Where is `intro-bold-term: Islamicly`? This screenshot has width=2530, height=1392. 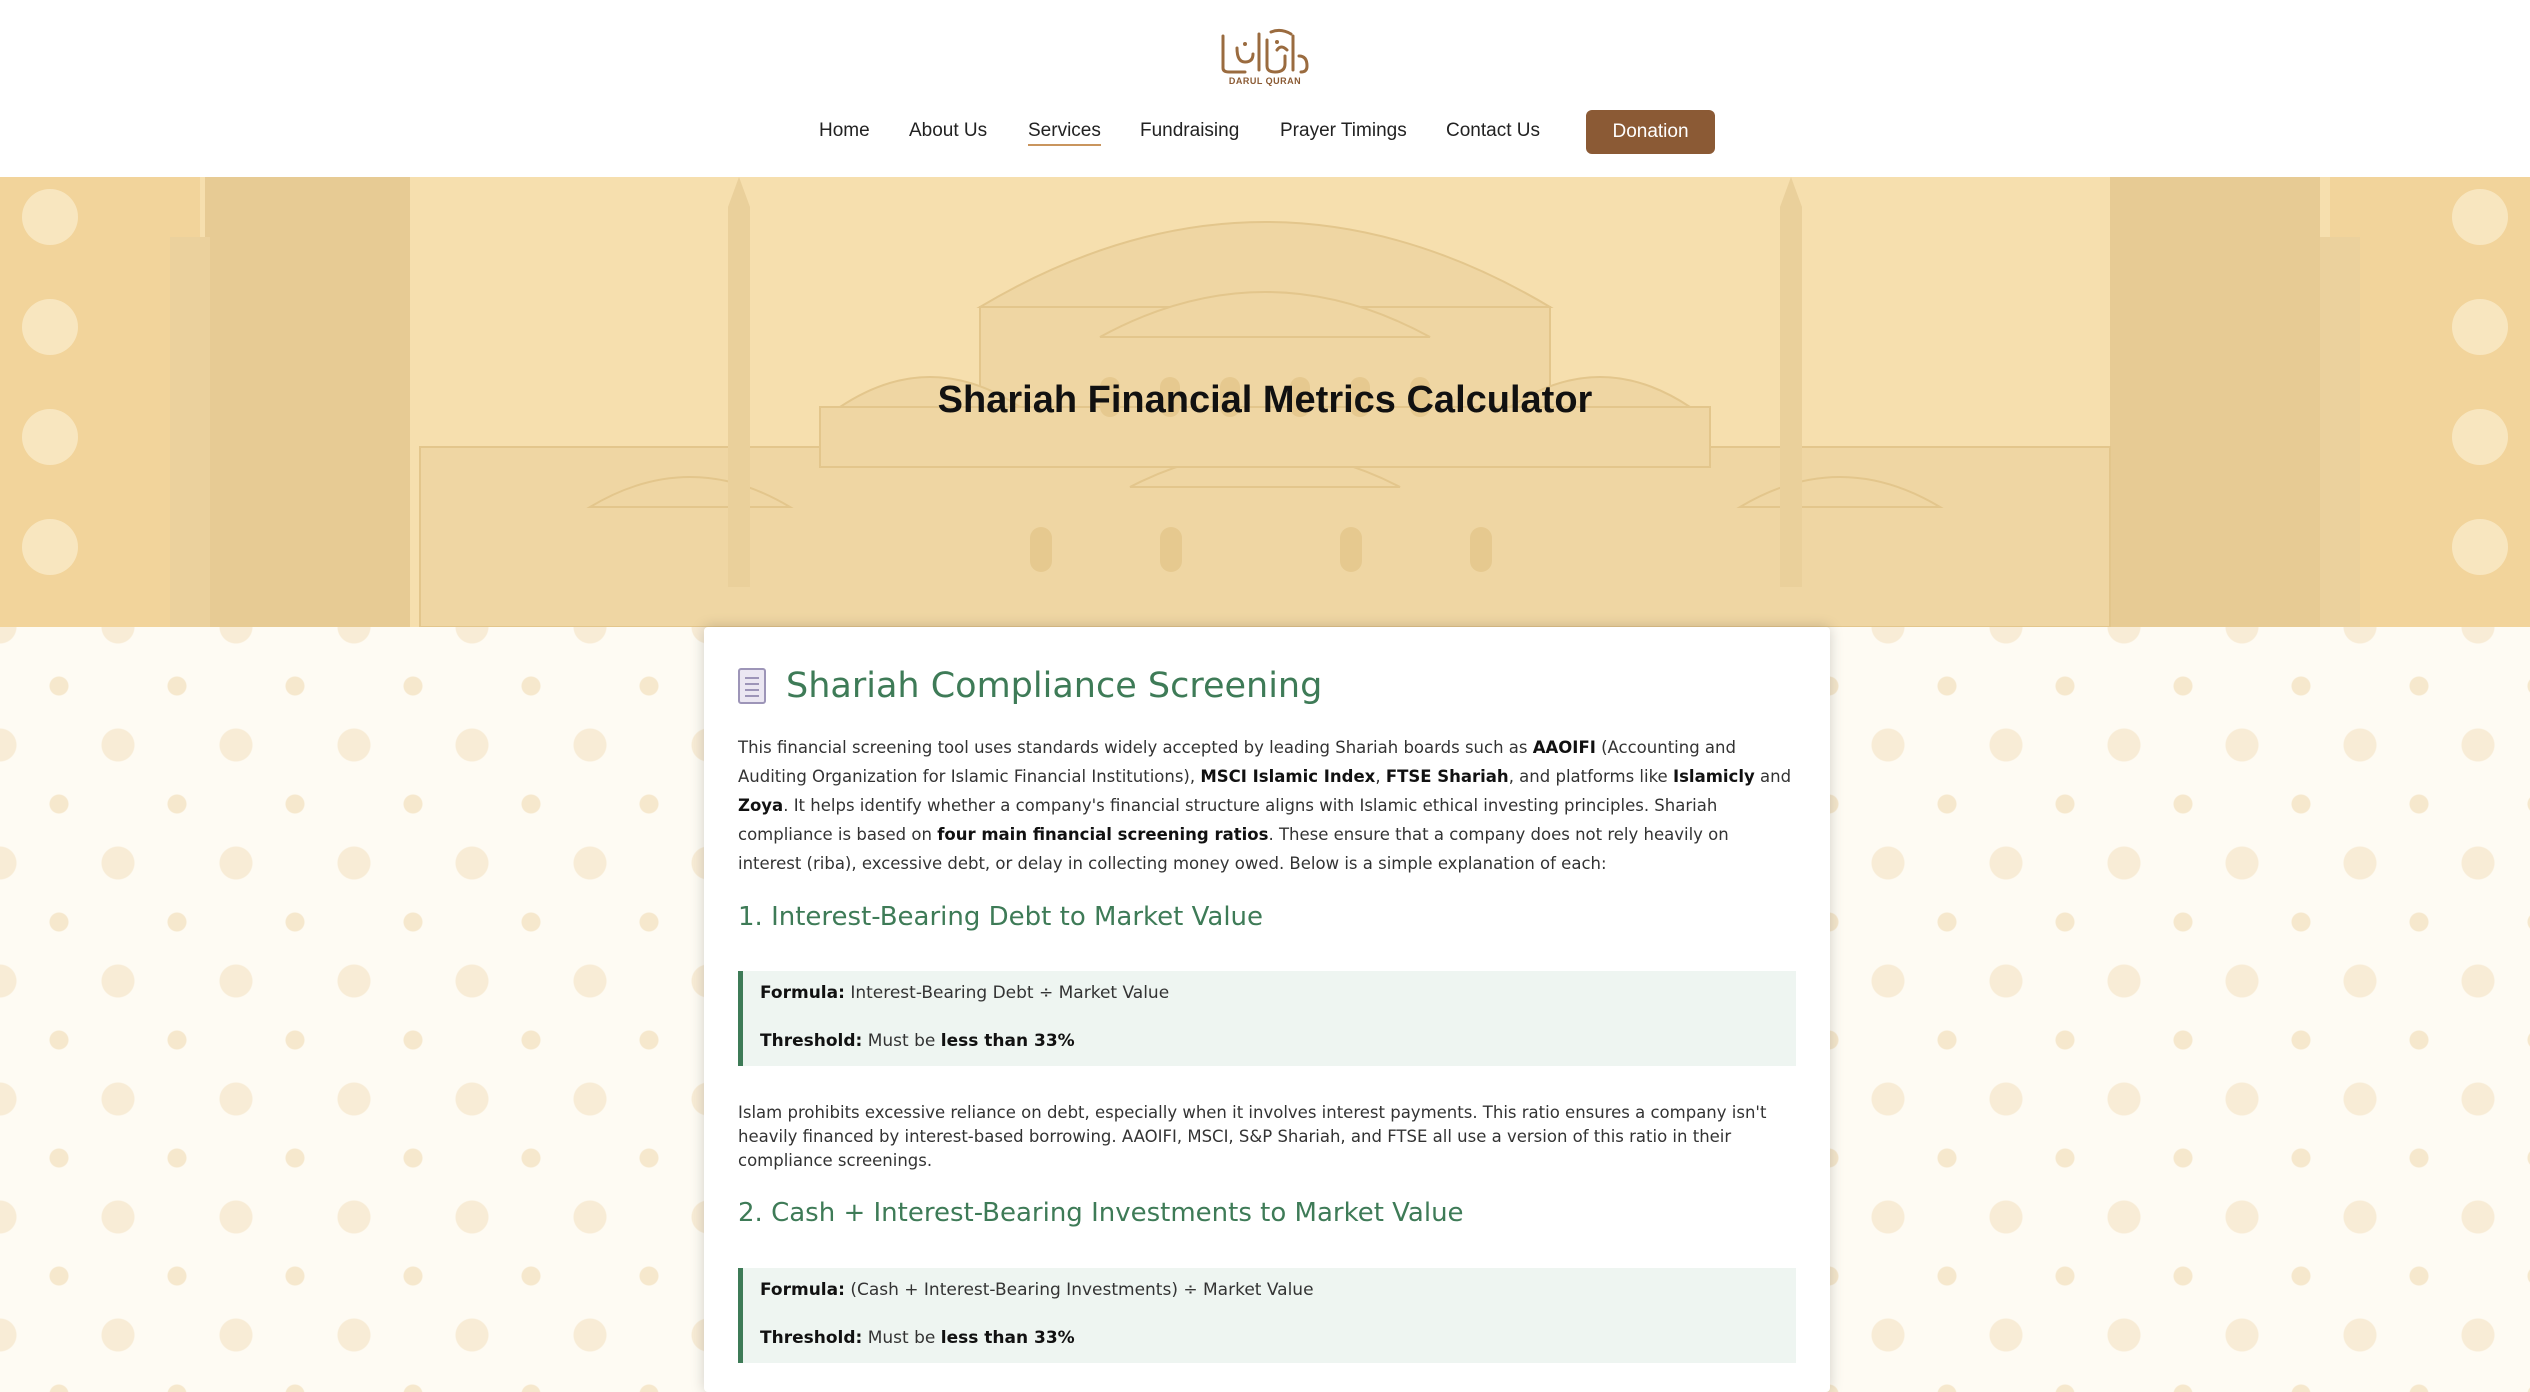 intro-bold-term: Islamicly is located at coordinates (1713, 776).